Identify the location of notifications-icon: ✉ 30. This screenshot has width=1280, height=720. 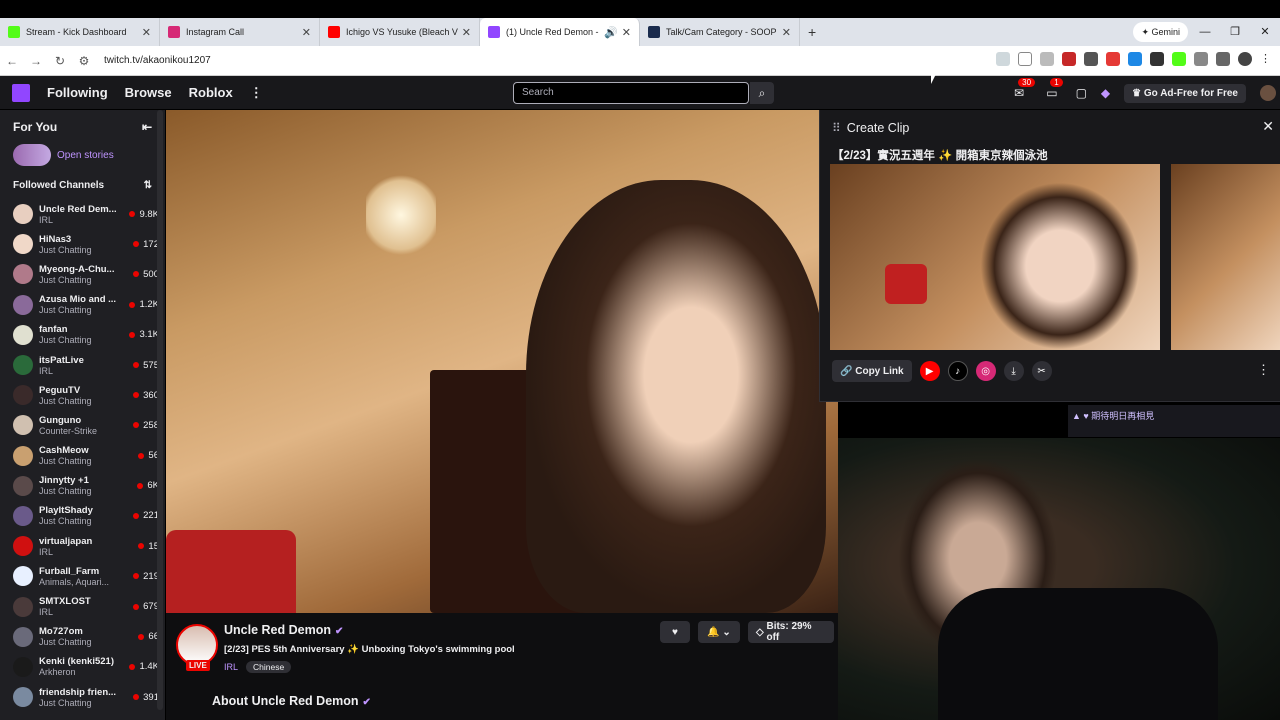
(1023, 89).